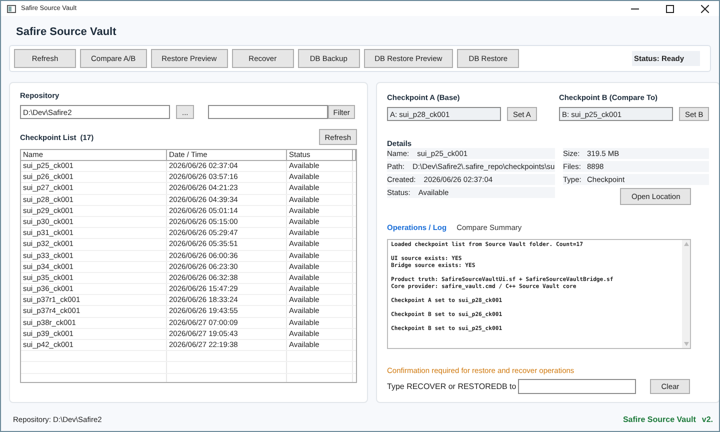 The width and height of the screenshot is (720, 432). I want to click on status-version: v2., so click(707, 419).